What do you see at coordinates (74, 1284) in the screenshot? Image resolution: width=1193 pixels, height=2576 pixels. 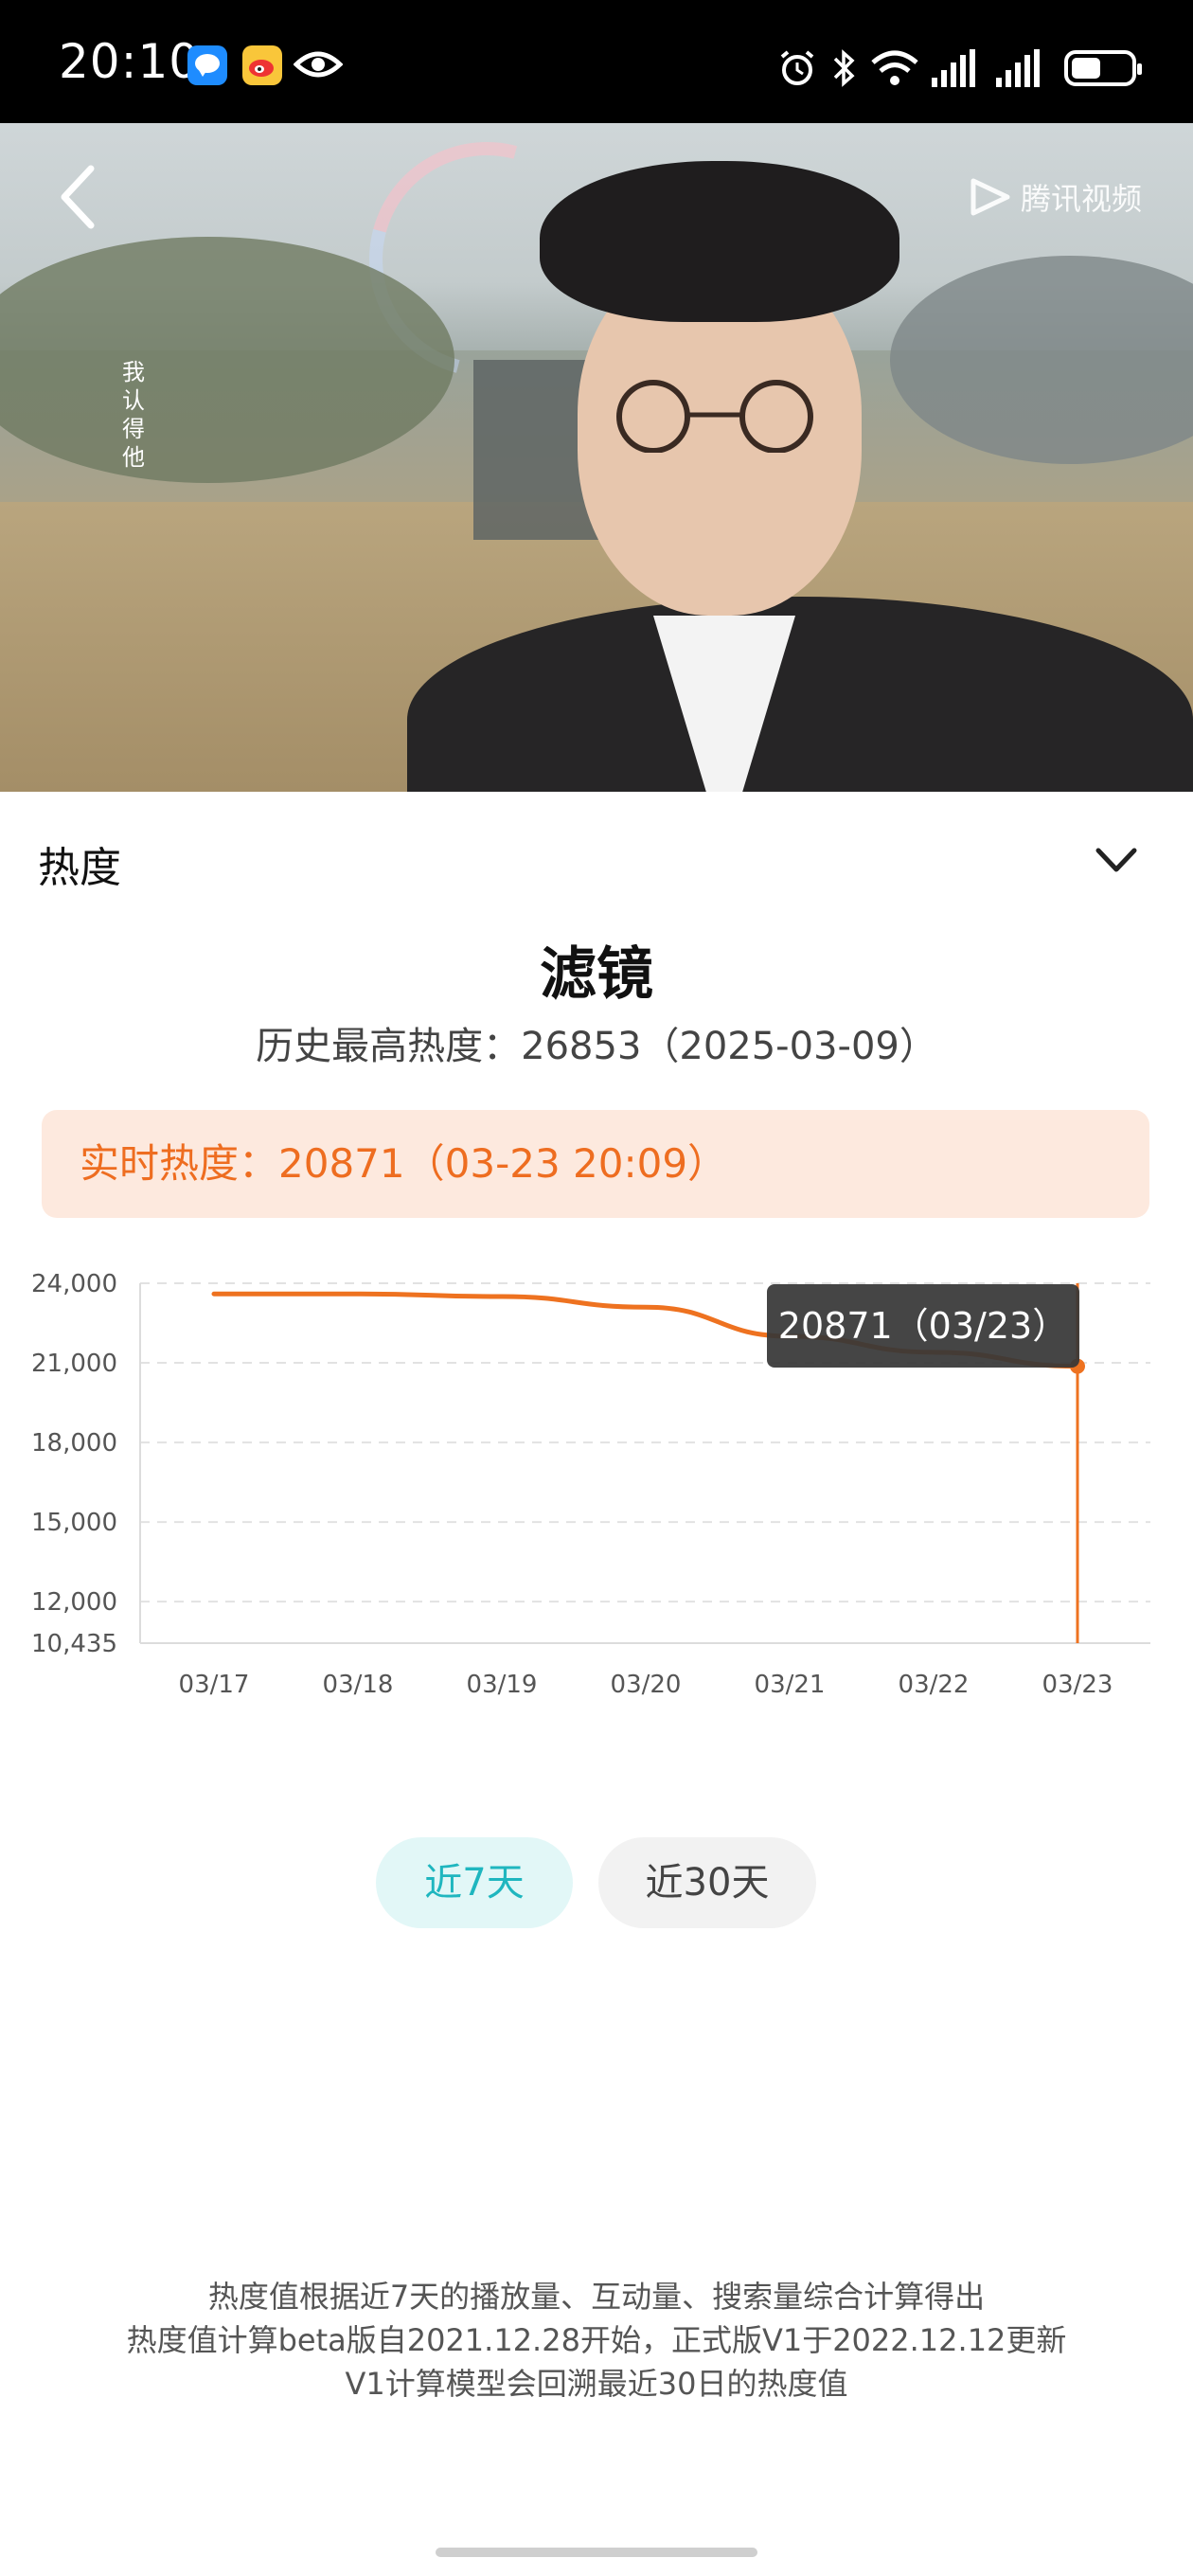 I see `y-tick-label: 24,000` at bounding box center [74, 1284].